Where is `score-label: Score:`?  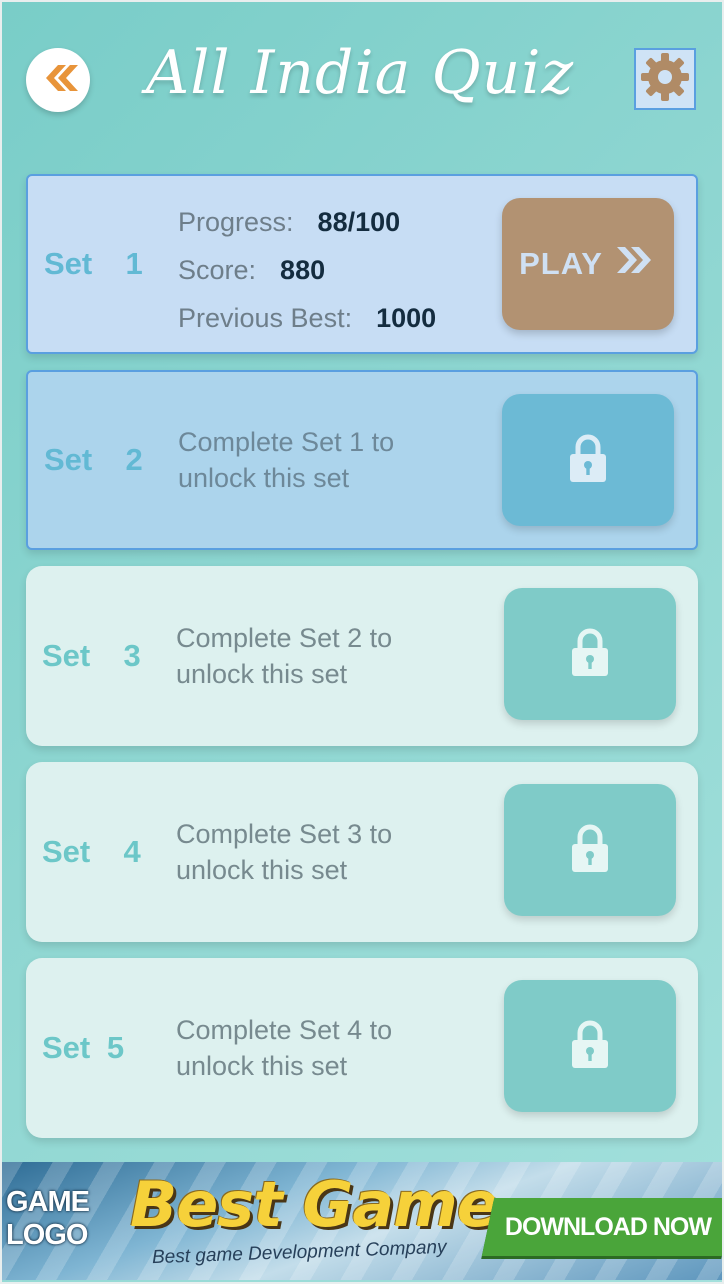
score-label: Score: is located at coordinates (217, 269).